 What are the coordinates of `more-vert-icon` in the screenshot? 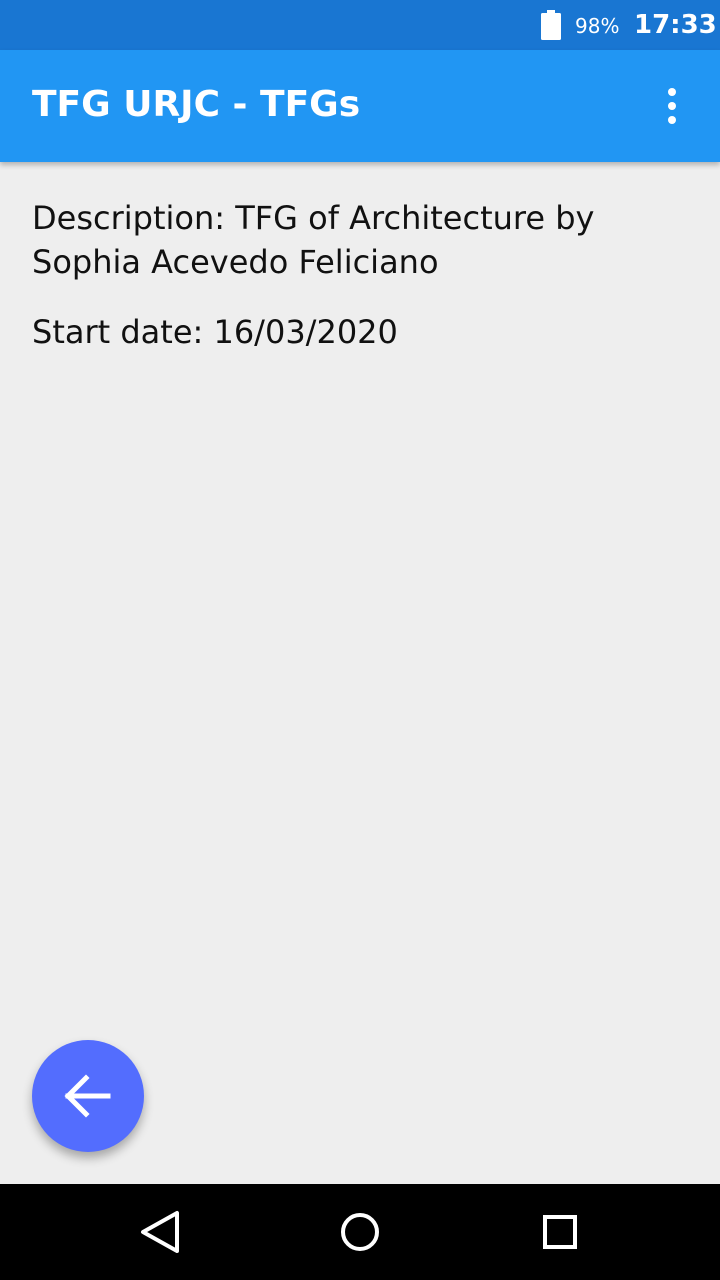 It's located at (672, 106).